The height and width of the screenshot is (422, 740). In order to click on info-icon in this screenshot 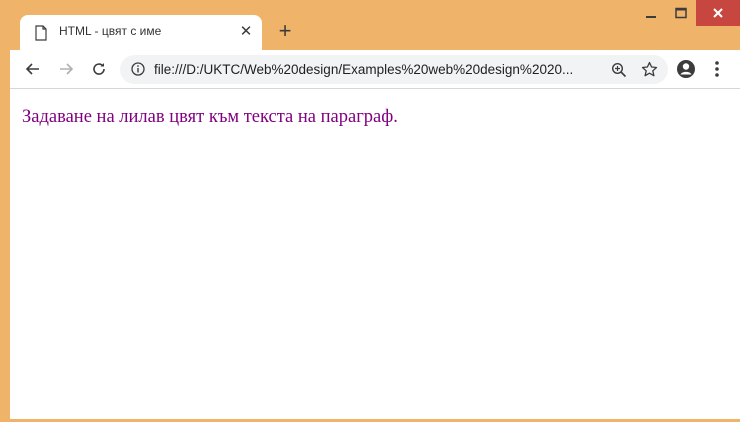, I will do `click(138, 69)`.